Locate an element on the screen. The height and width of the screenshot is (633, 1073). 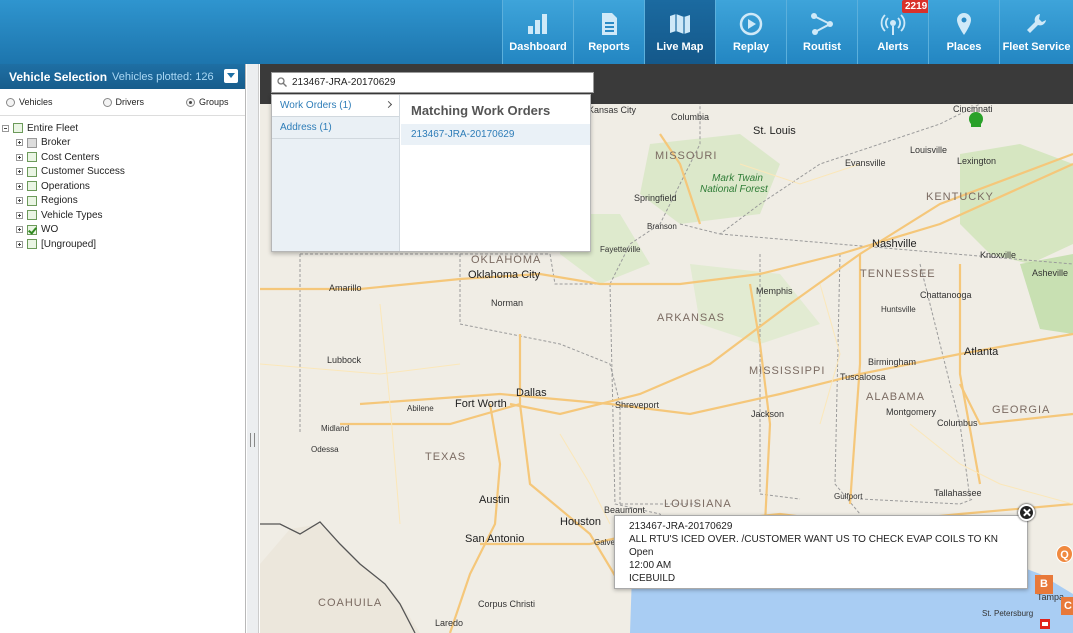
map-city-label: Laredo is located at coordinates (449, 623).